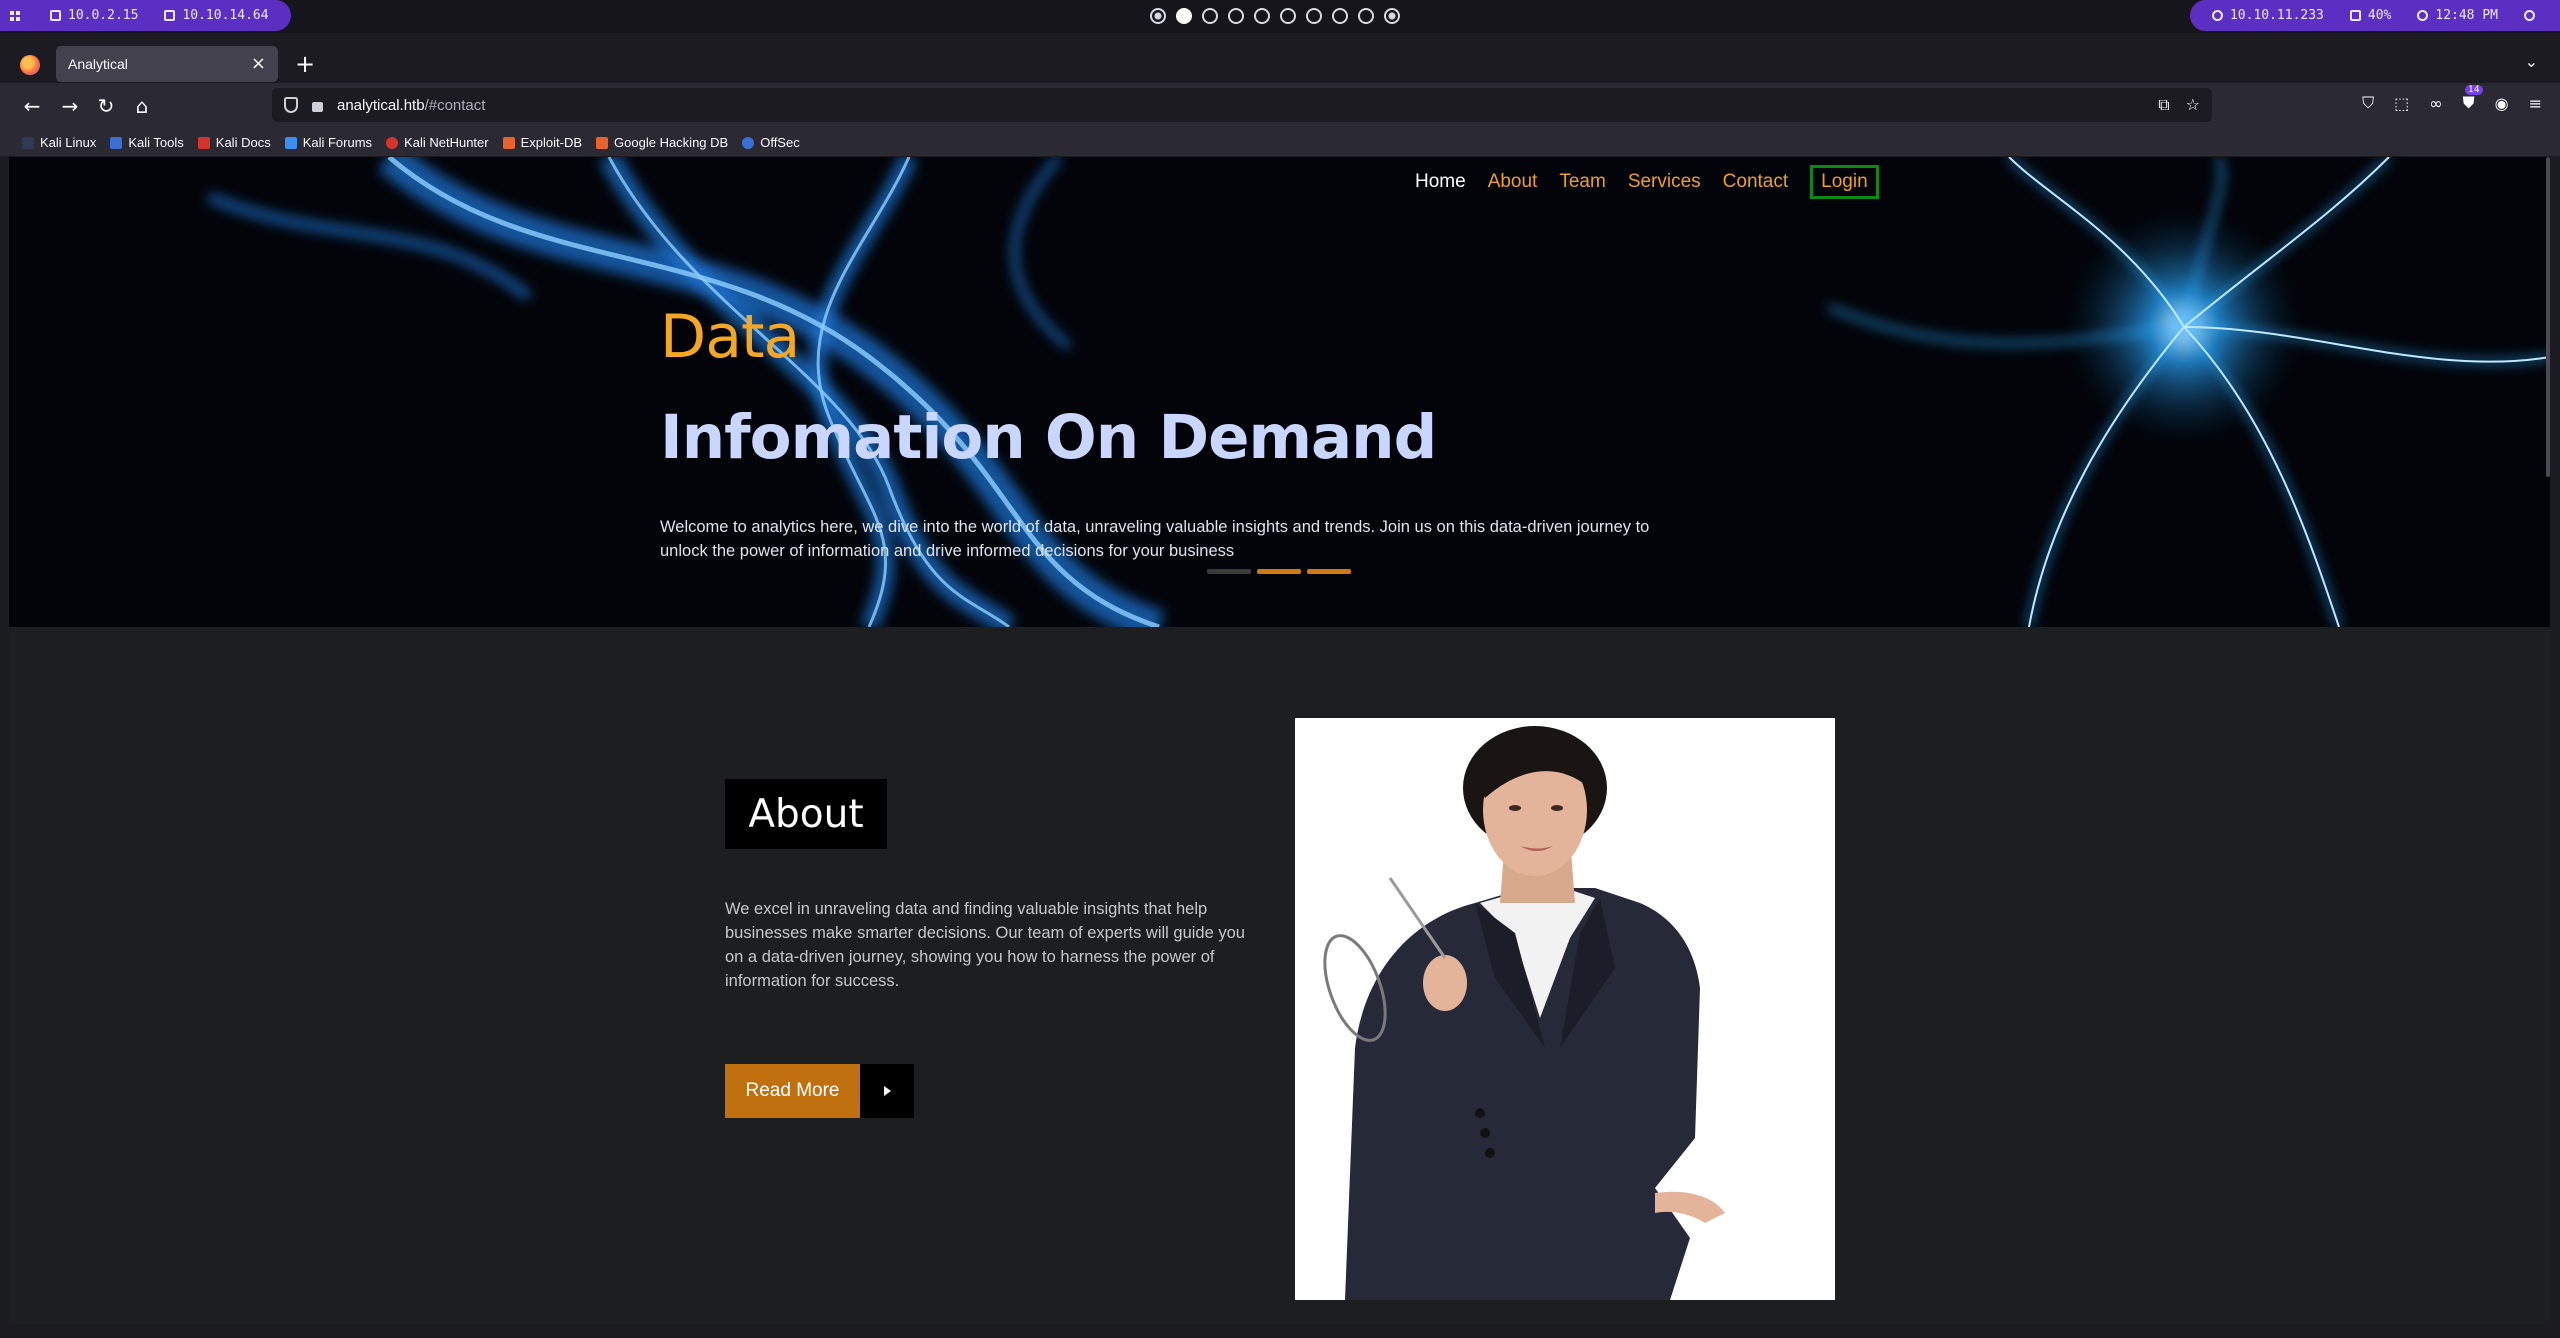 This screenshot has height=1338, width=2560. What do you see at coordinates (1280, 58) in the screenshot?
I see `tab-strip` at bounding box center [1280, 58].